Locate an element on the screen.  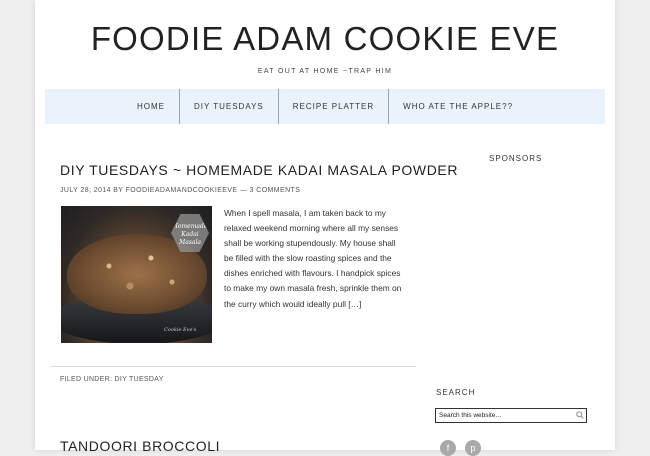
search-heading: SEARCH is located at coordinates (456, 392).